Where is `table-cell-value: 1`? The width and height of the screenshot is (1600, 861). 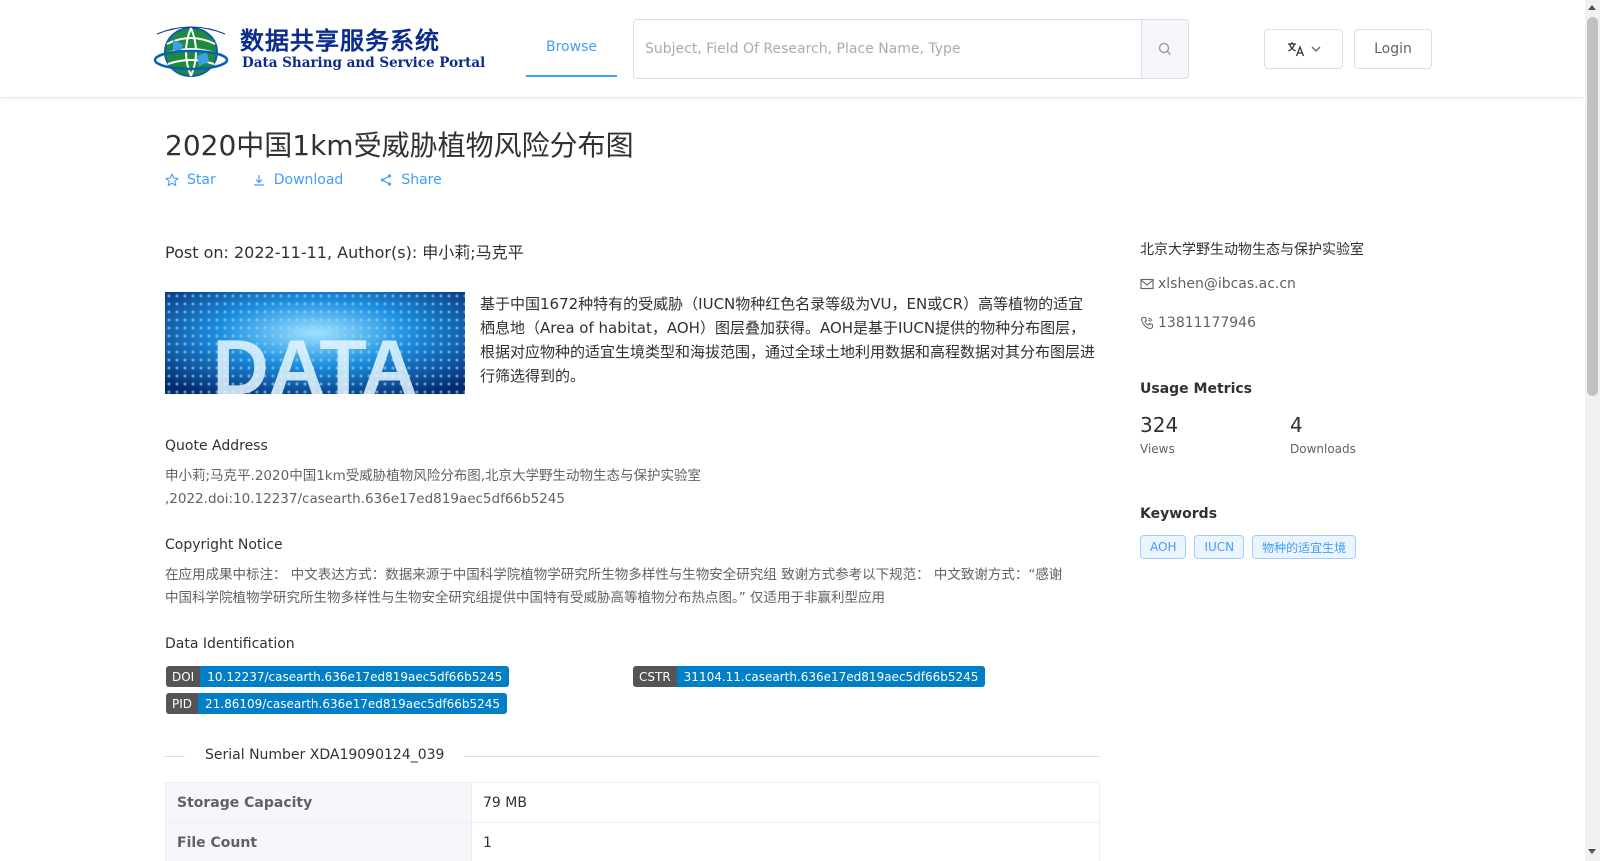
table-cell-value: 1 is located at coordinates (785, 841).